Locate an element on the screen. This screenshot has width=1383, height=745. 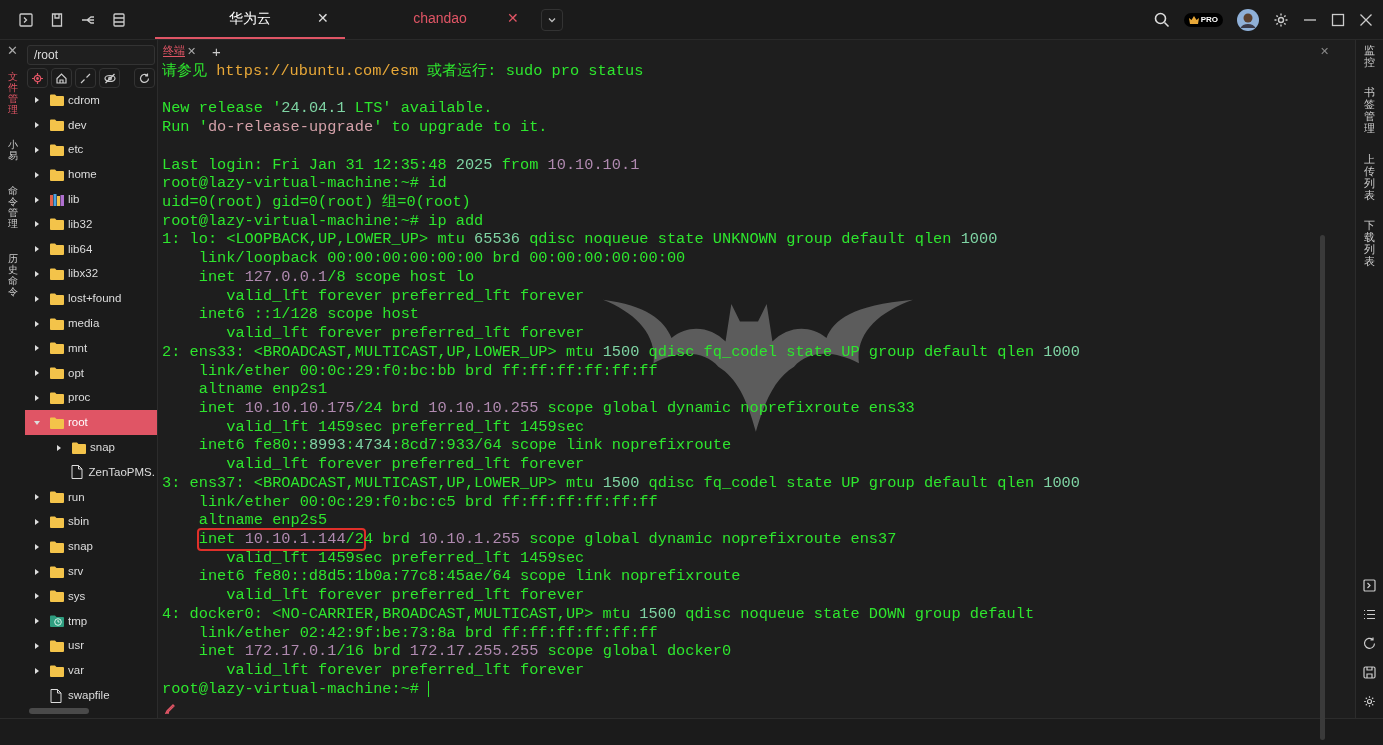
hide-button is located at coordinates (109, 78).